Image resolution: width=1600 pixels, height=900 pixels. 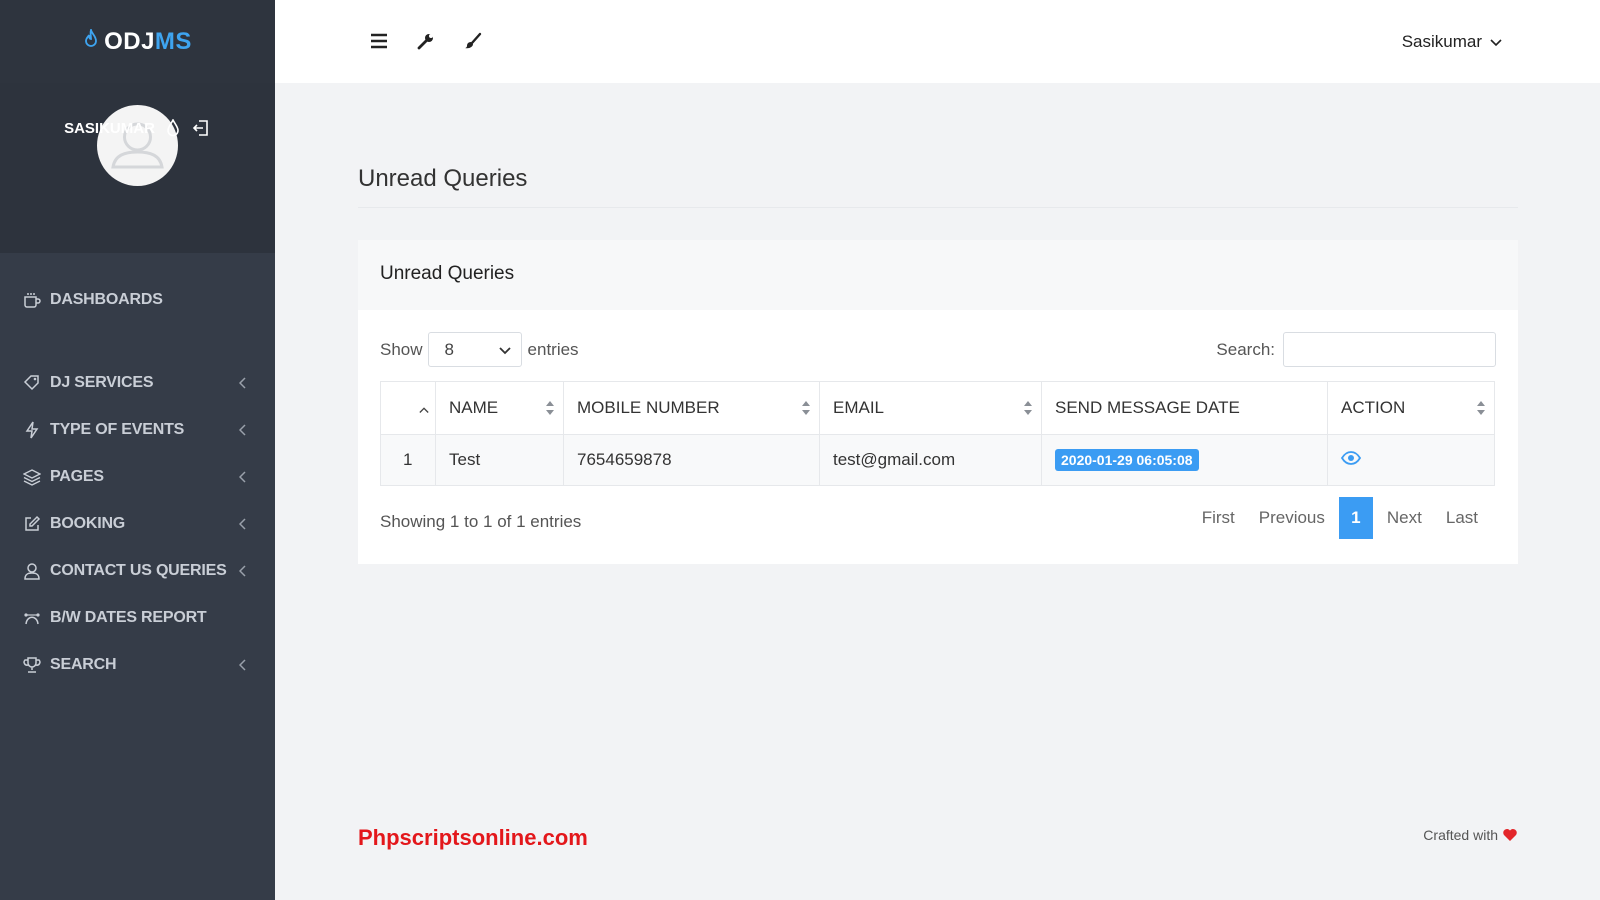 What do you see at coordinates (117, 429) in the screenshot?
I see `sidebar-item-label: TYPE OF EVENTS` at bounding box center [117, 429].